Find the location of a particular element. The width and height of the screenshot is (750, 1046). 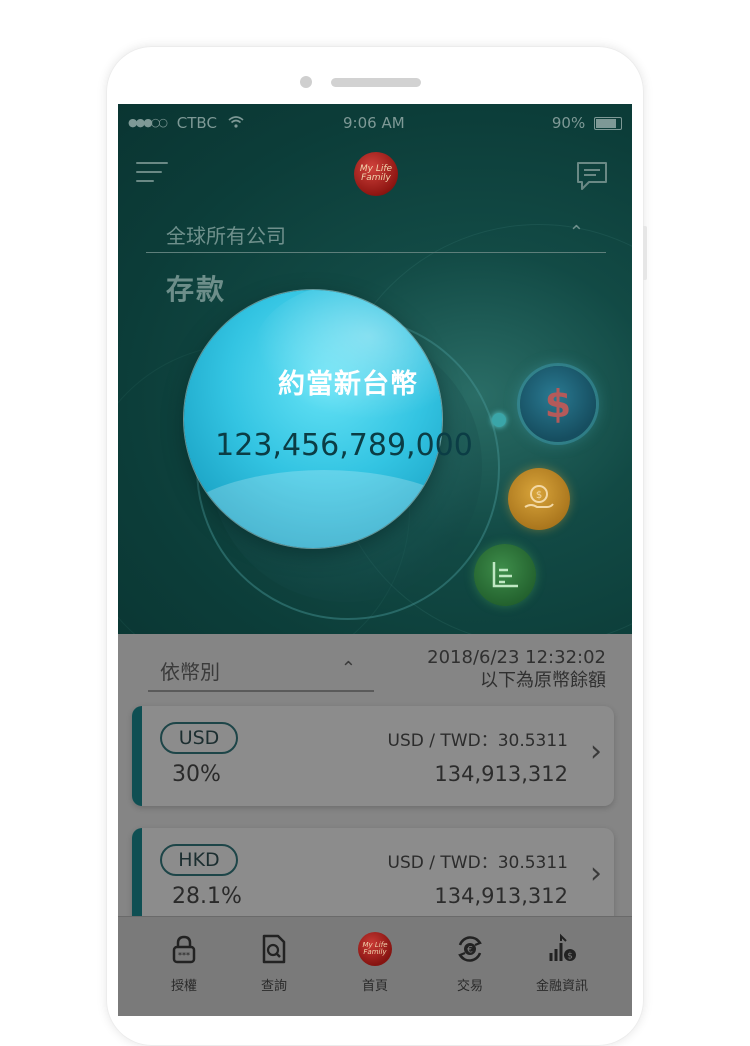

nav-item-transaction: € 交易 is located at coordinates (470, 960).